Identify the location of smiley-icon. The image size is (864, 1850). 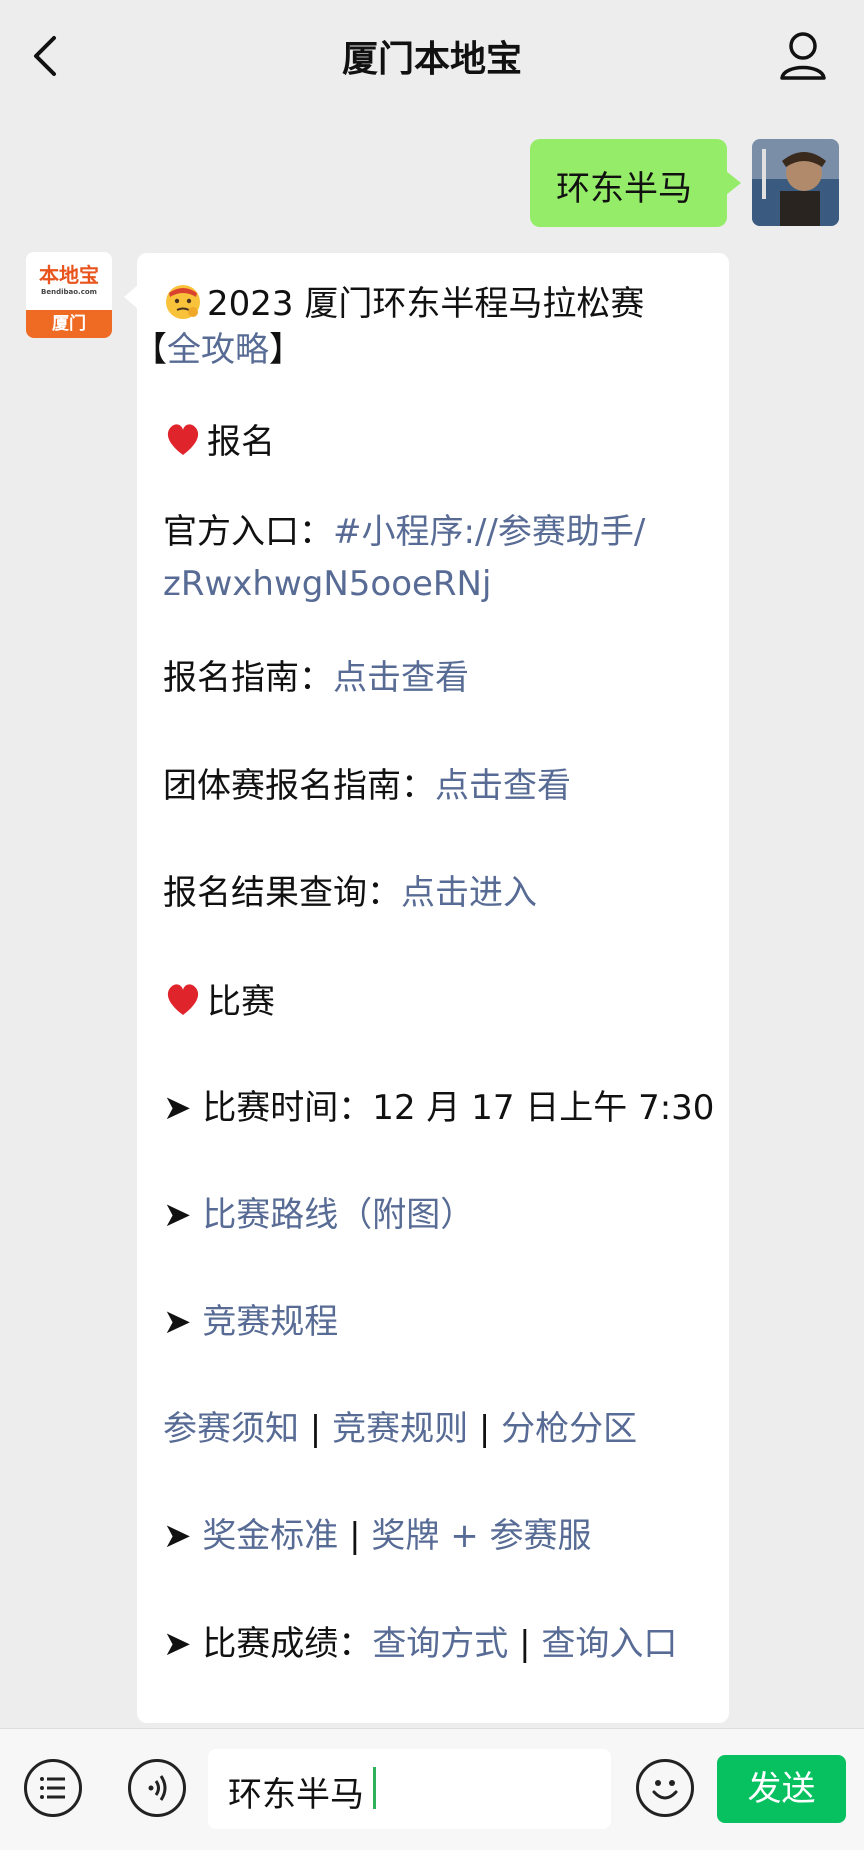
(665, 1790).